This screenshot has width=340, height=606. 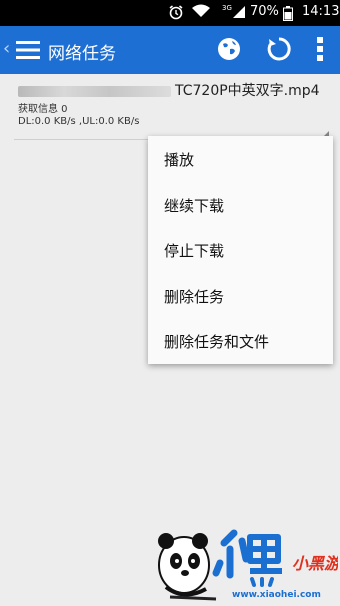 What do you see at coordinates (315, 563) in the screenshot?
I see `watermark-brand: 小黑游戏` at bounding box center [315, 563].